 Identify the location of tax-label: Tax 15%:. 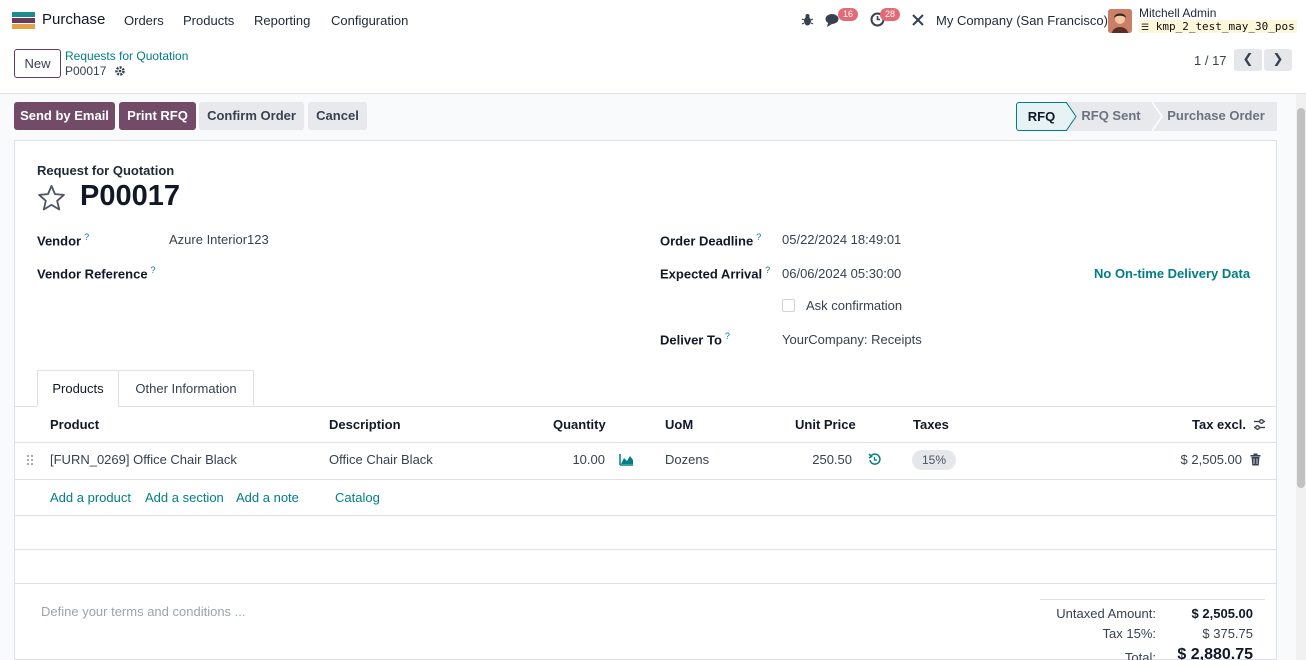
(1129, 633).